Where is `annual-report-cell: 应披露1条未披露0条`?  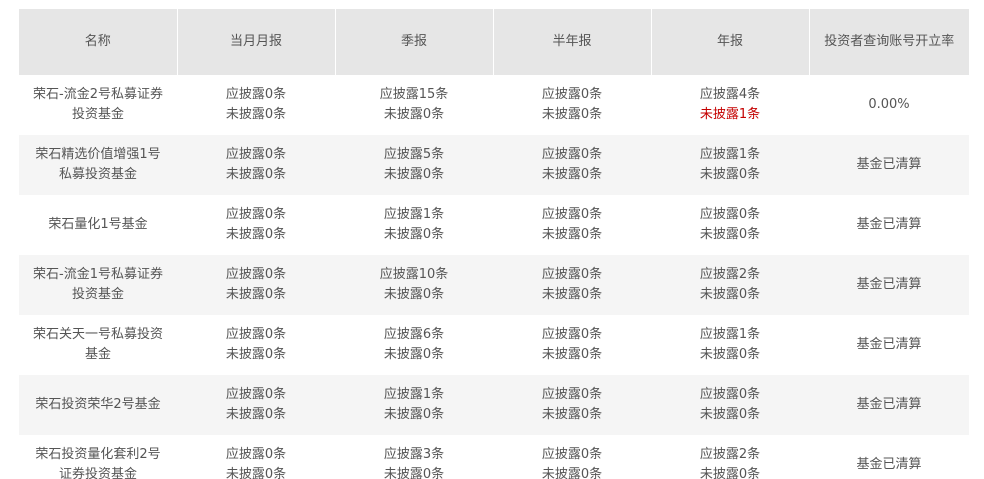
annual-report-cell: 应披露1条未披露0条 is located at coordinates (730, 165).